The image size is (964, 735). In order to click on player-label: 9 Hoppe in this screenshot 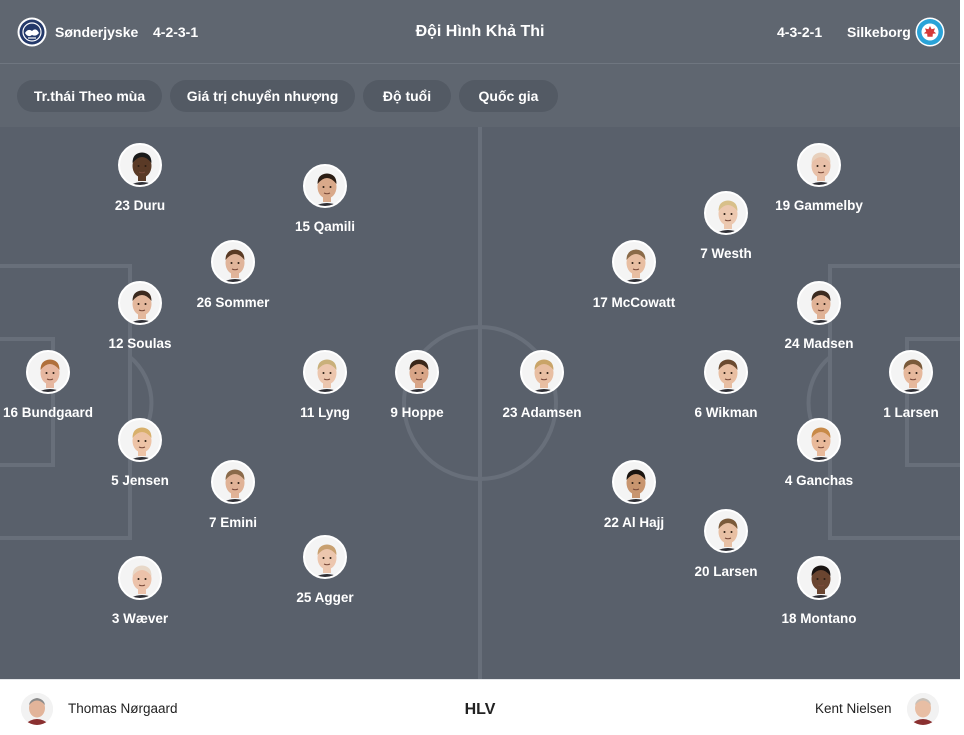, I will do `click(417, 412)`.